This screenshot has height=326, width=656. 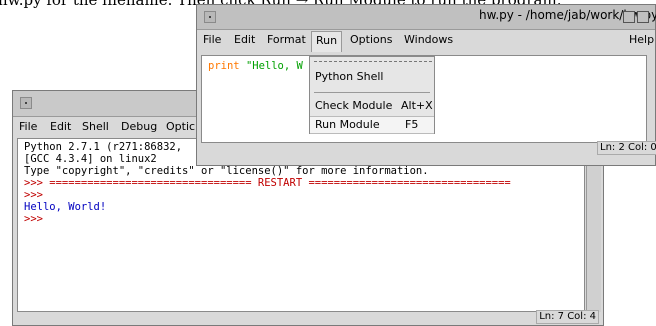 I want to click on editor-menu-run: Run, so click(x=327, y=41).